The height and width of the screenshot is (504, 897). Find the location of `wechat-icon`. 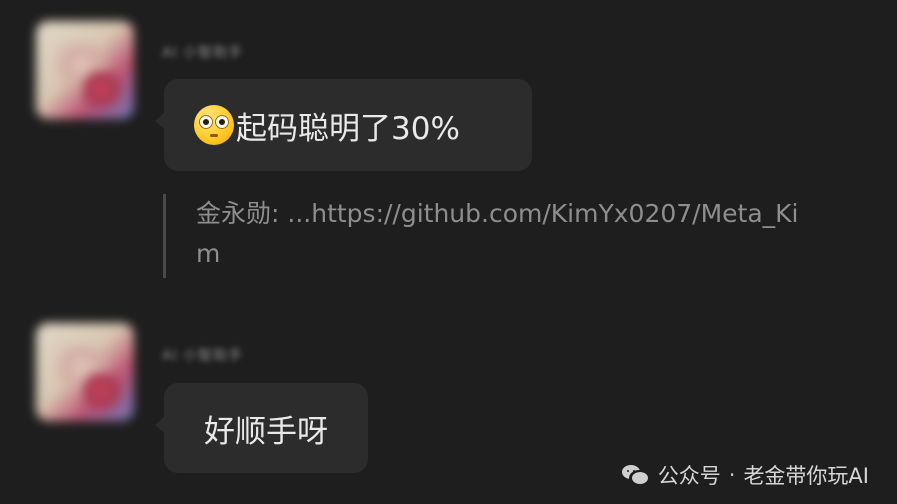

wechat-icon is located at coordinates (635, 475).